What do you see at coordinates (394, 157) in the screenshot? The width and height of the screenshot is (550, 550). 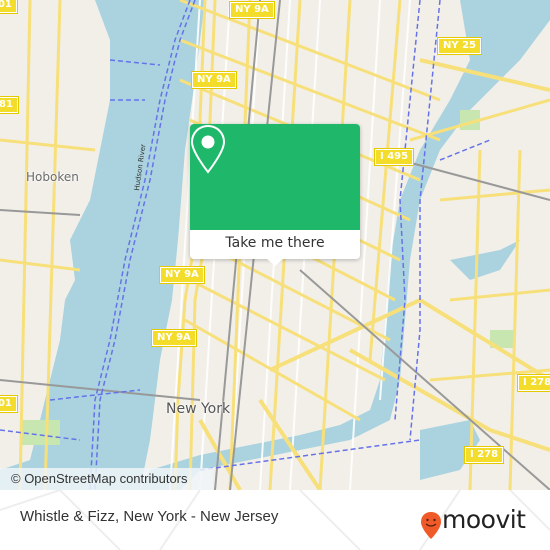 I see `road-shield: I 495` at bounding box center [394, 157].